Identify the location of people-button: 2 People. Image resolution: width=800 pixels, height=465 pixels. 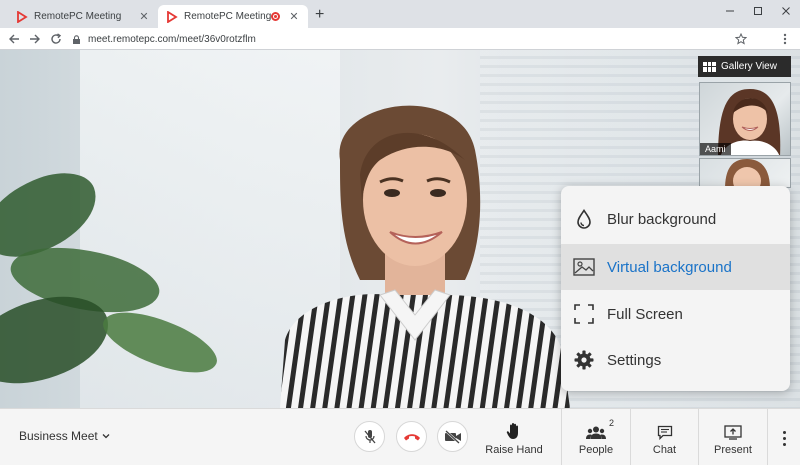
(596, 437).